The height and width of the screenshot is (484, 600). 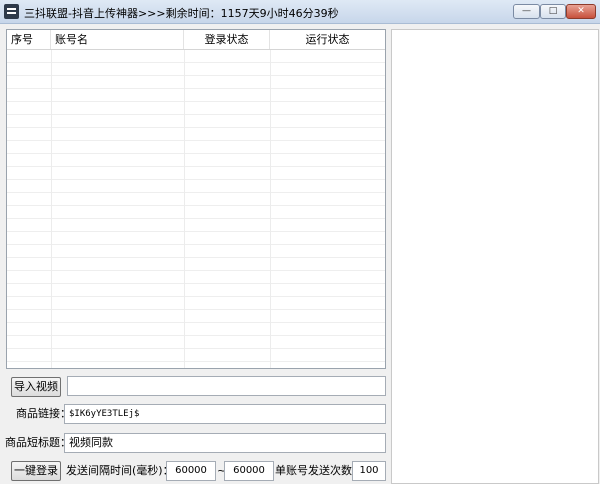 What do you see at coordinates (43, 413) in the screenshot?
I see `product-link-label: 商品链接：` at bounding box center [43, 413].